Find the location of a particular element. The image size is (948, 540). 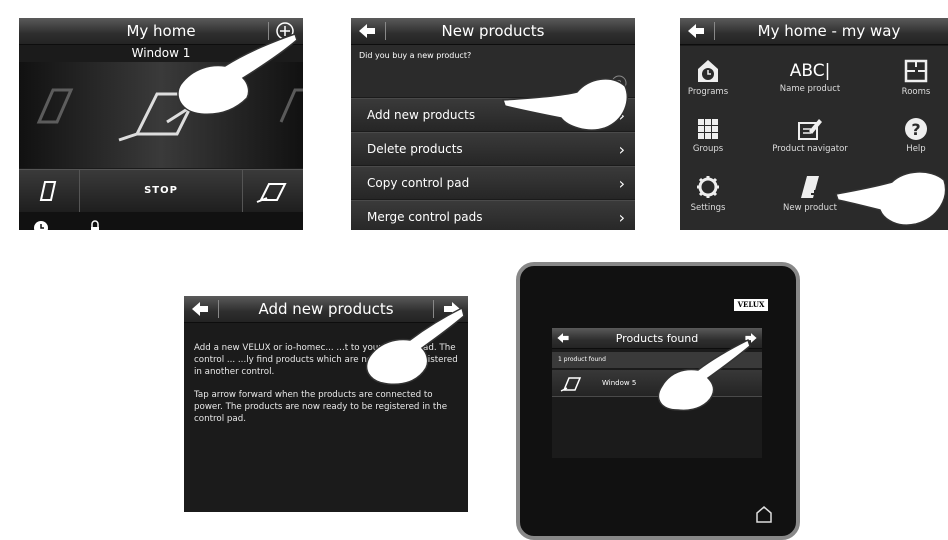

close-window-icon is located at coordinates (273, 191).